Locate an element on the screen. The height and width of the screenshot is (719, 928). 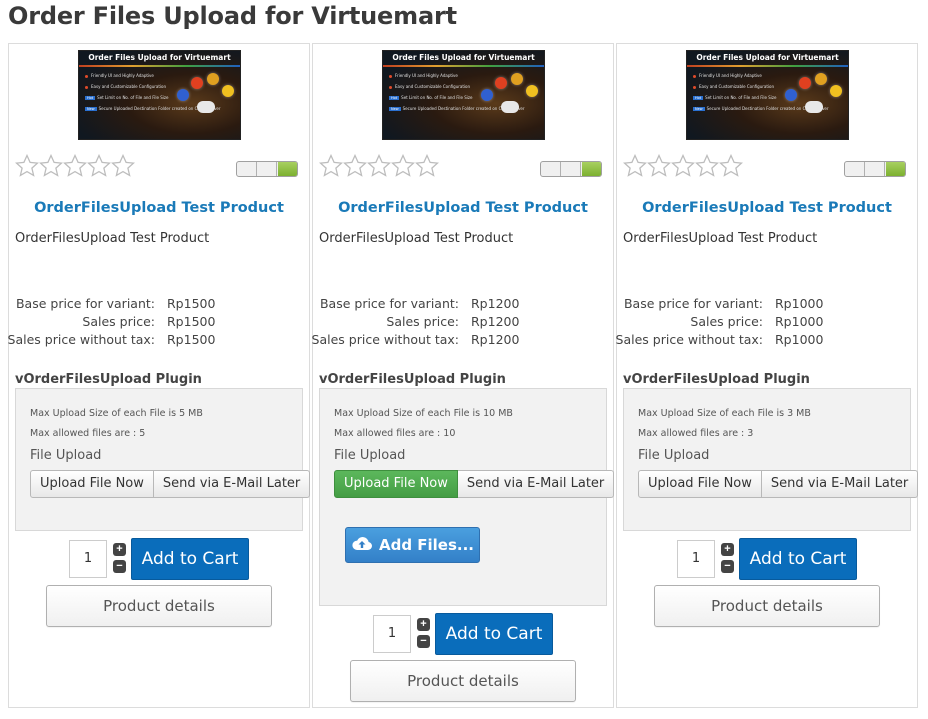
base-price-row: Base price for variant: Rp1500 is located at coordinates (160, 305).